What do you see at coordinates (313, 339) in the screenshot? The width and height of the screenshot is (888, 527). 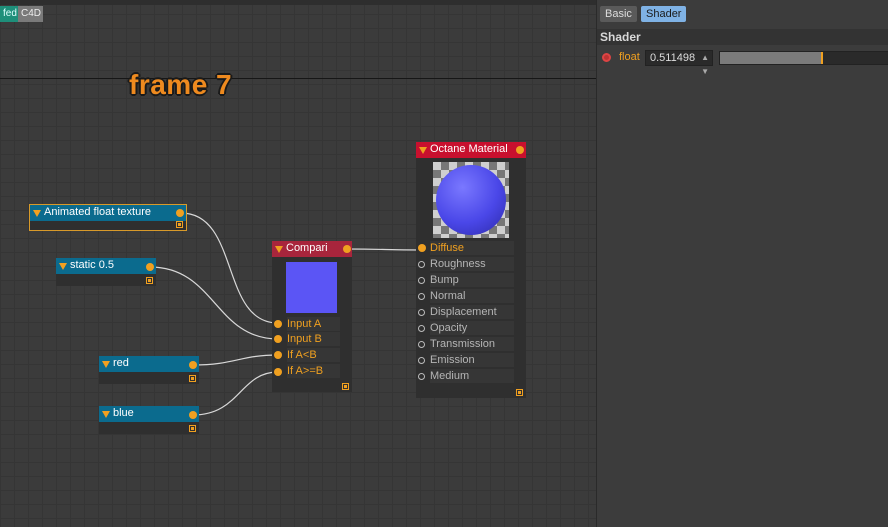 I see `port-label-input-b: Input B` at bounding box center [313, 339].